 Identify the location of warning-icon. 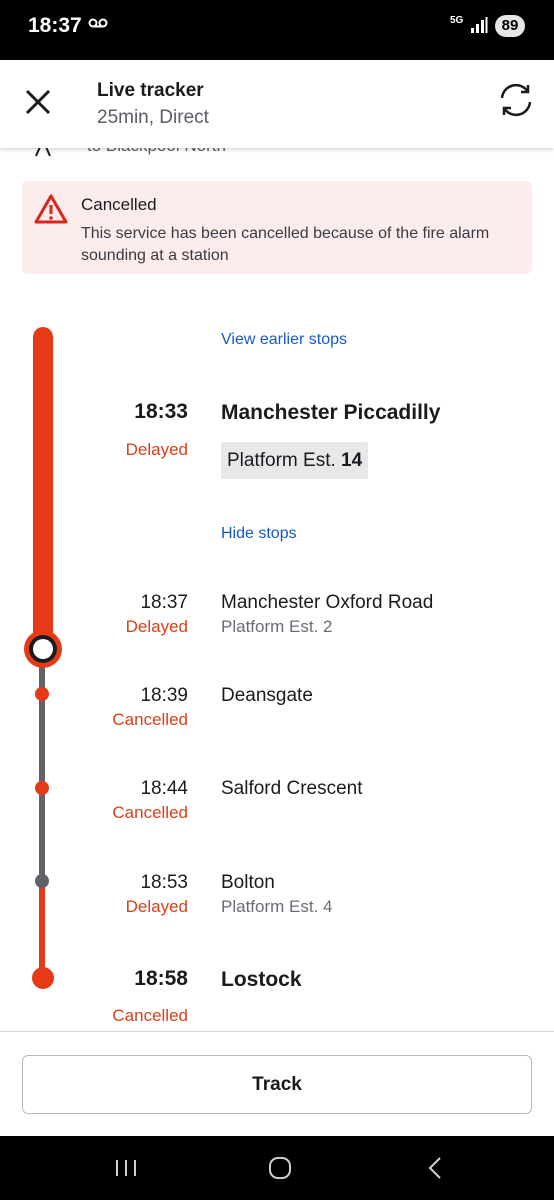
(51, 209).